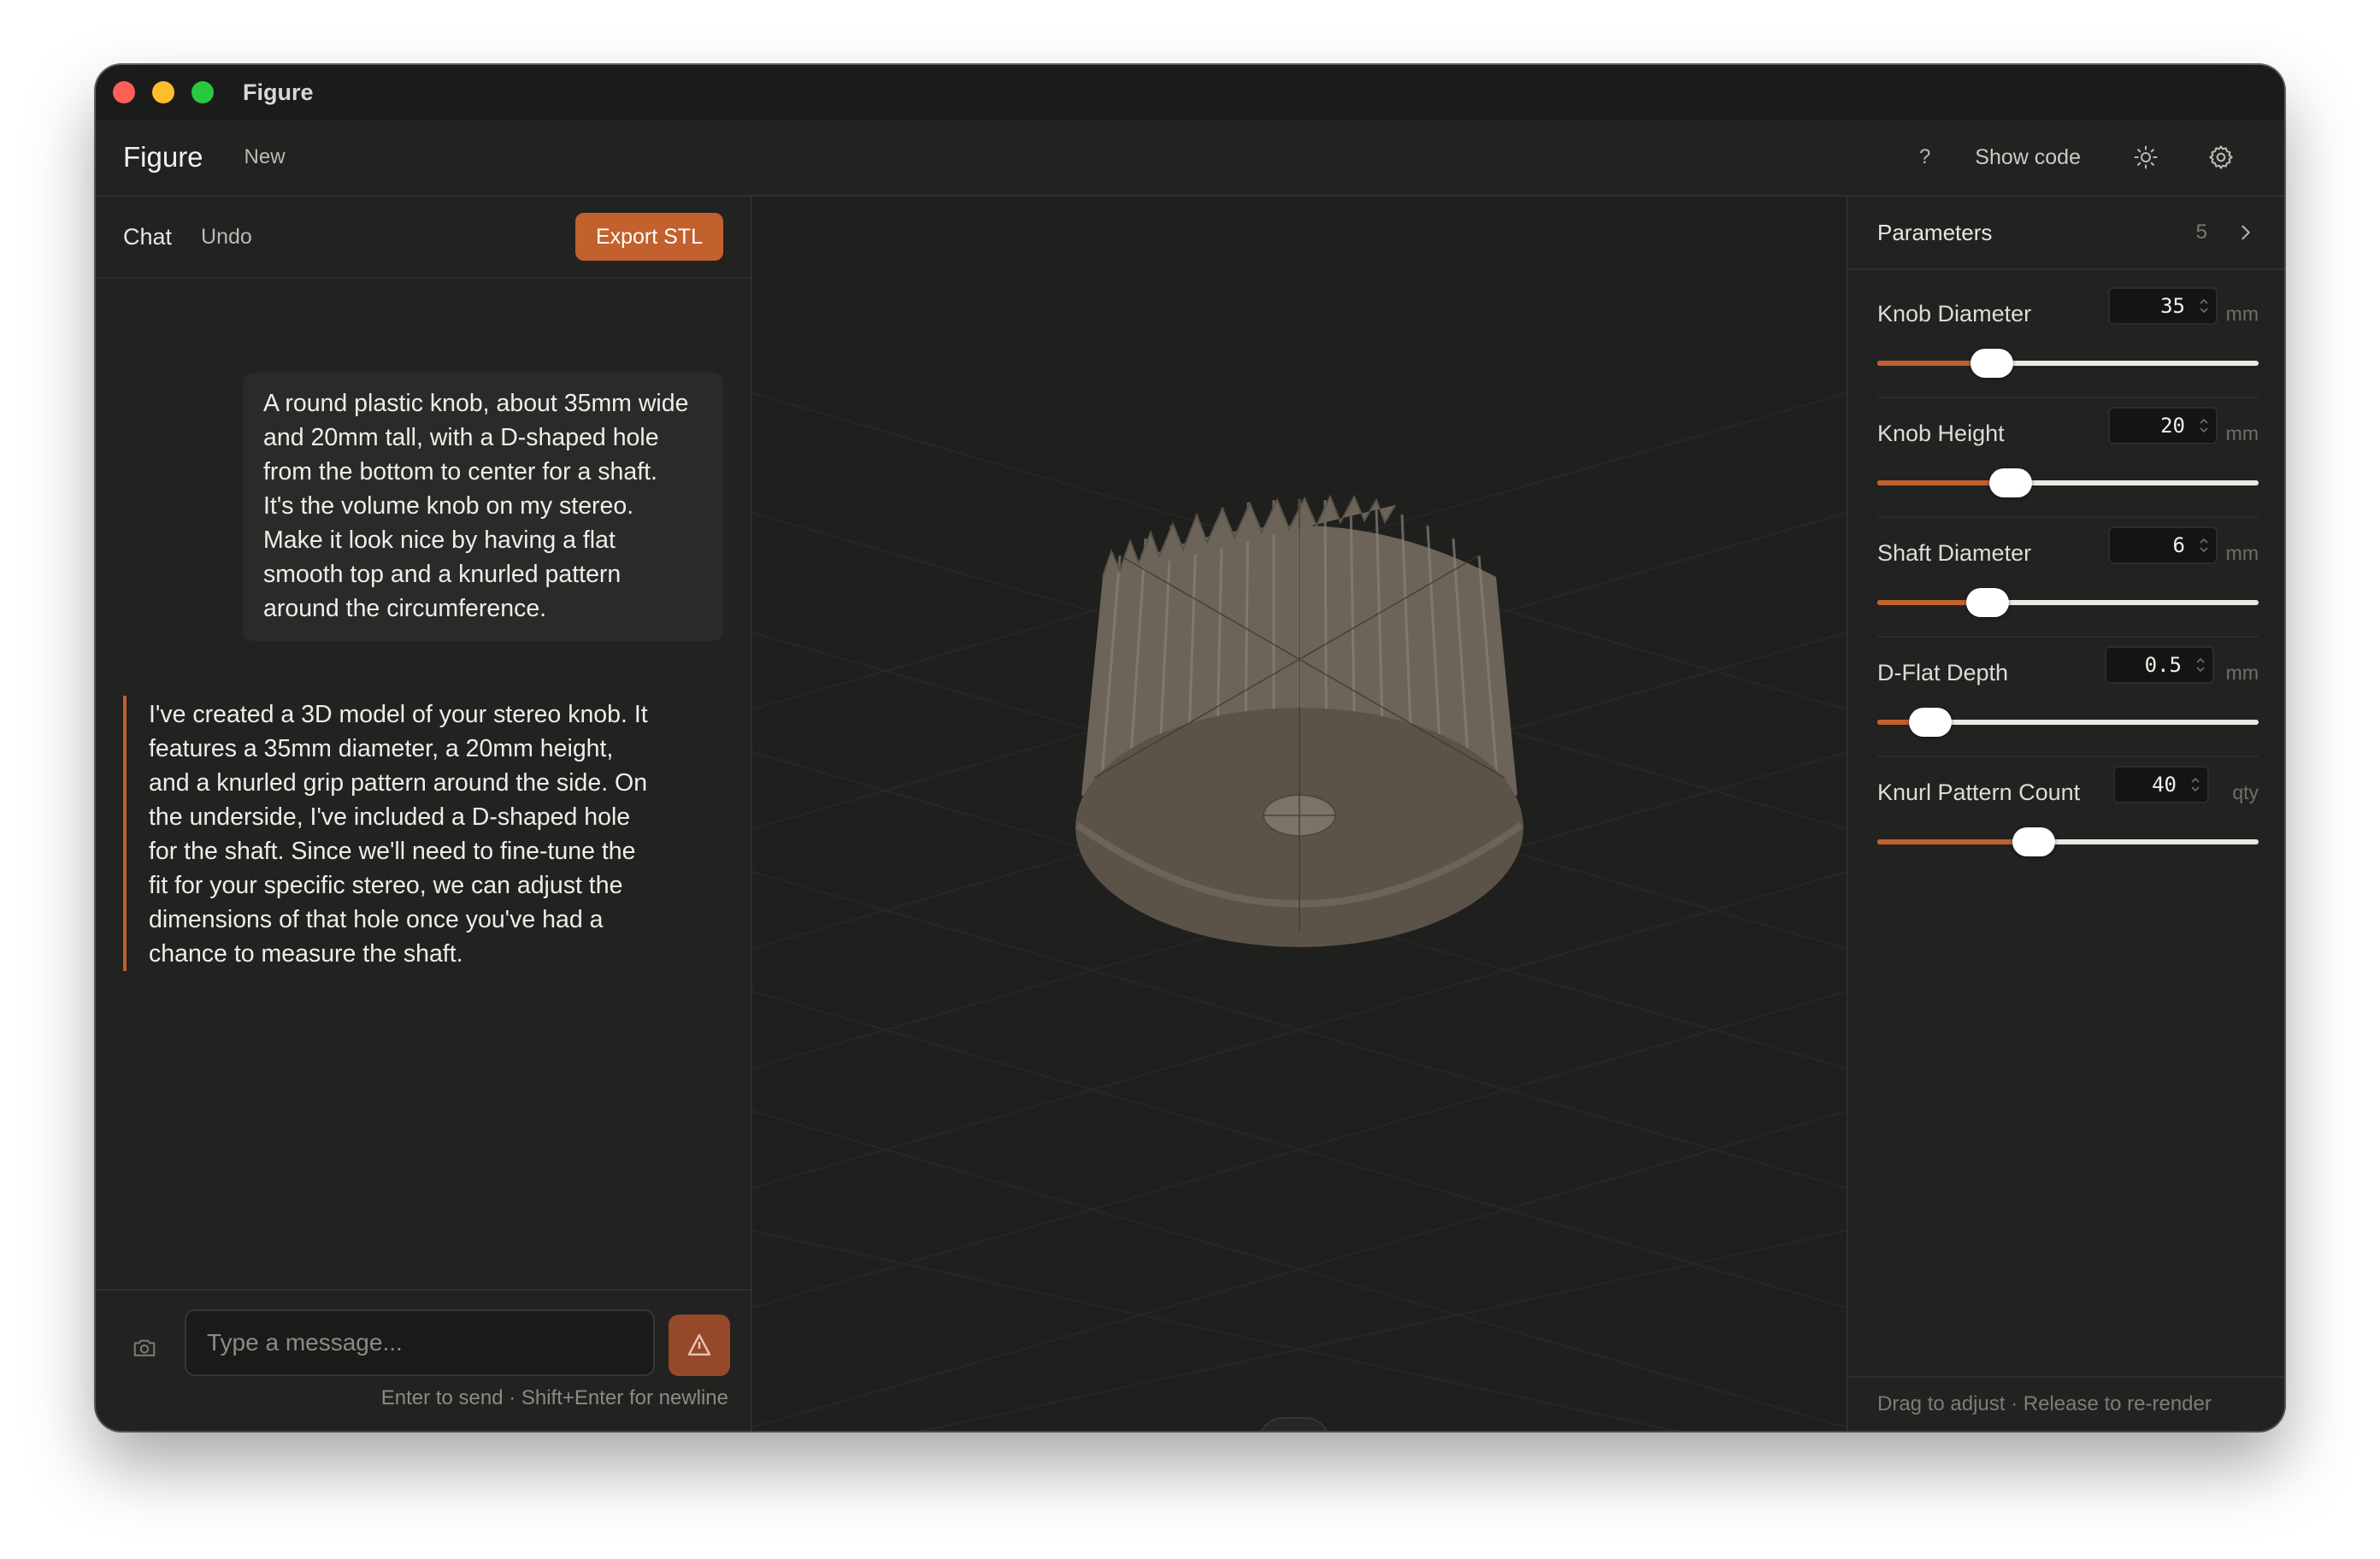  Describe the element at coordinates (1190, 158) in the screenshot. I see `app-header: Figure New ? Show code` at that location.